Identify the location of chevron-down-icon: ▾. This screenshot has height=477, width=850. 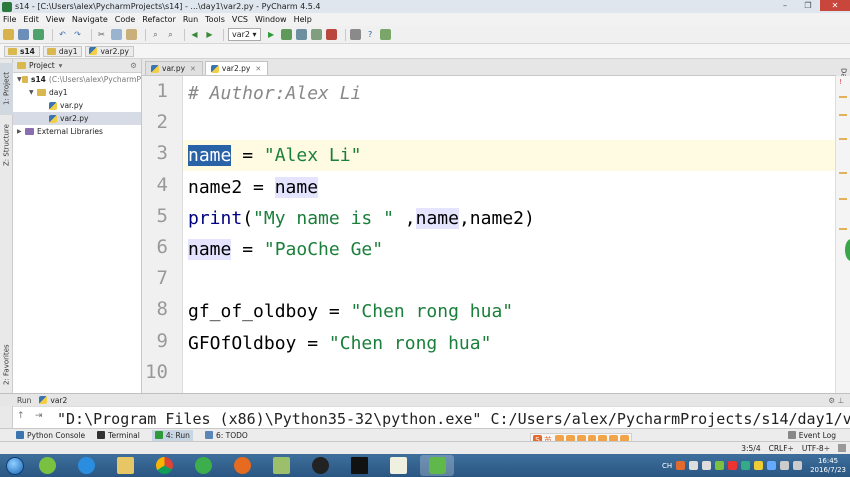
(61, 65).